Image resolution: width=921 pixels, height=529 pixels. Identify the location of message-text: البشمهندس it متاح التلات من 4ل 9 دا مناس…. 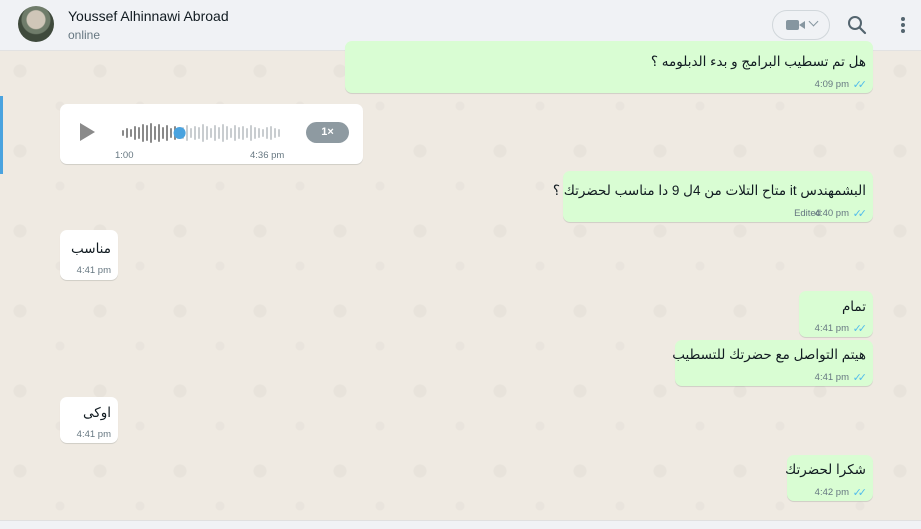
(709, 190).